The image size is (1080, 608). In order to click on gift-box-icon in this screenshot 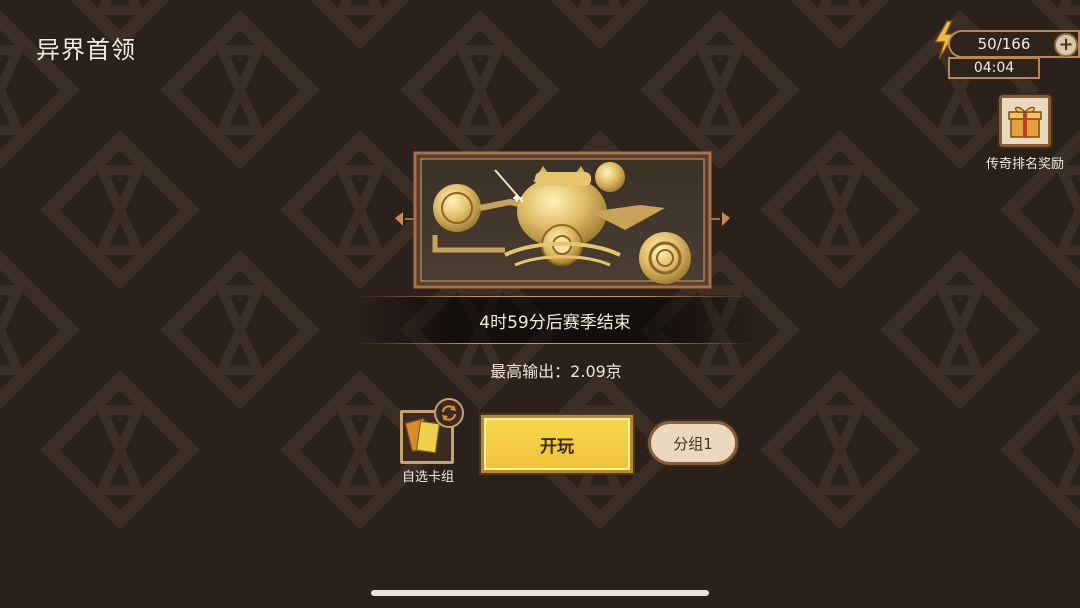, I will do `click(1025, 121)`.